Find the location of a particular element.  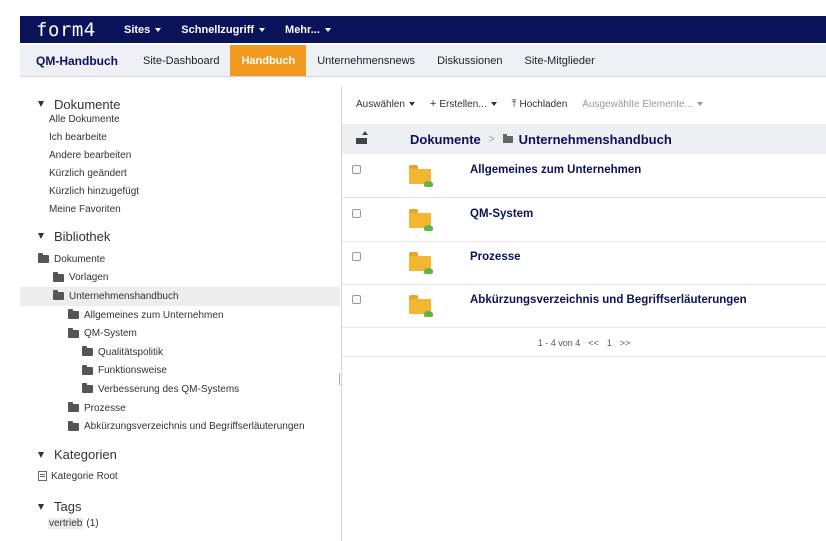

tab-site-mitglieder: Site-Mitglieder is located at coordinates (559, 60).